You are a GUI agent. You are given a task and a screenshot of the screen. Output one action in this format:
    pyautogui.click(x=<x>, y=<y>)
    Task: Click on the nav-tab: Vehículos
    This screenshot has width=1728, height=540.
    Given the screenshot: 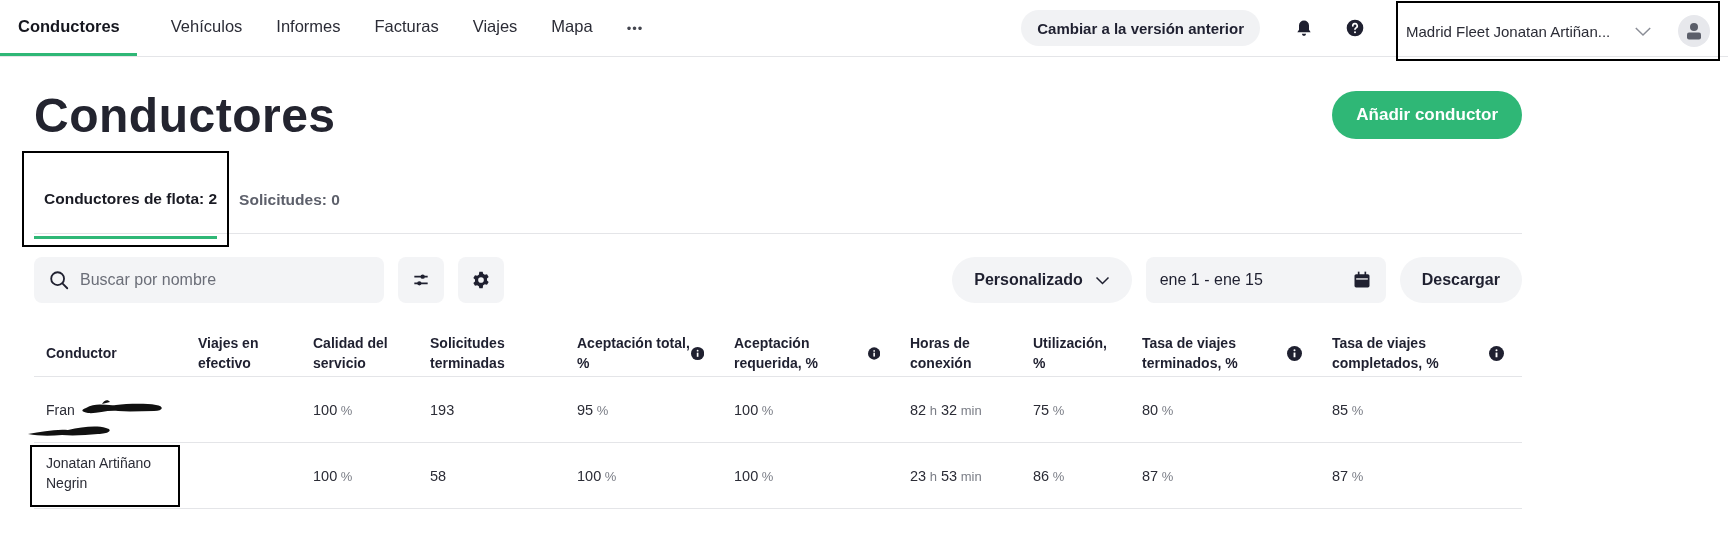 What is the action you would take?
    pyautogui.click(x=206, y=28)
    